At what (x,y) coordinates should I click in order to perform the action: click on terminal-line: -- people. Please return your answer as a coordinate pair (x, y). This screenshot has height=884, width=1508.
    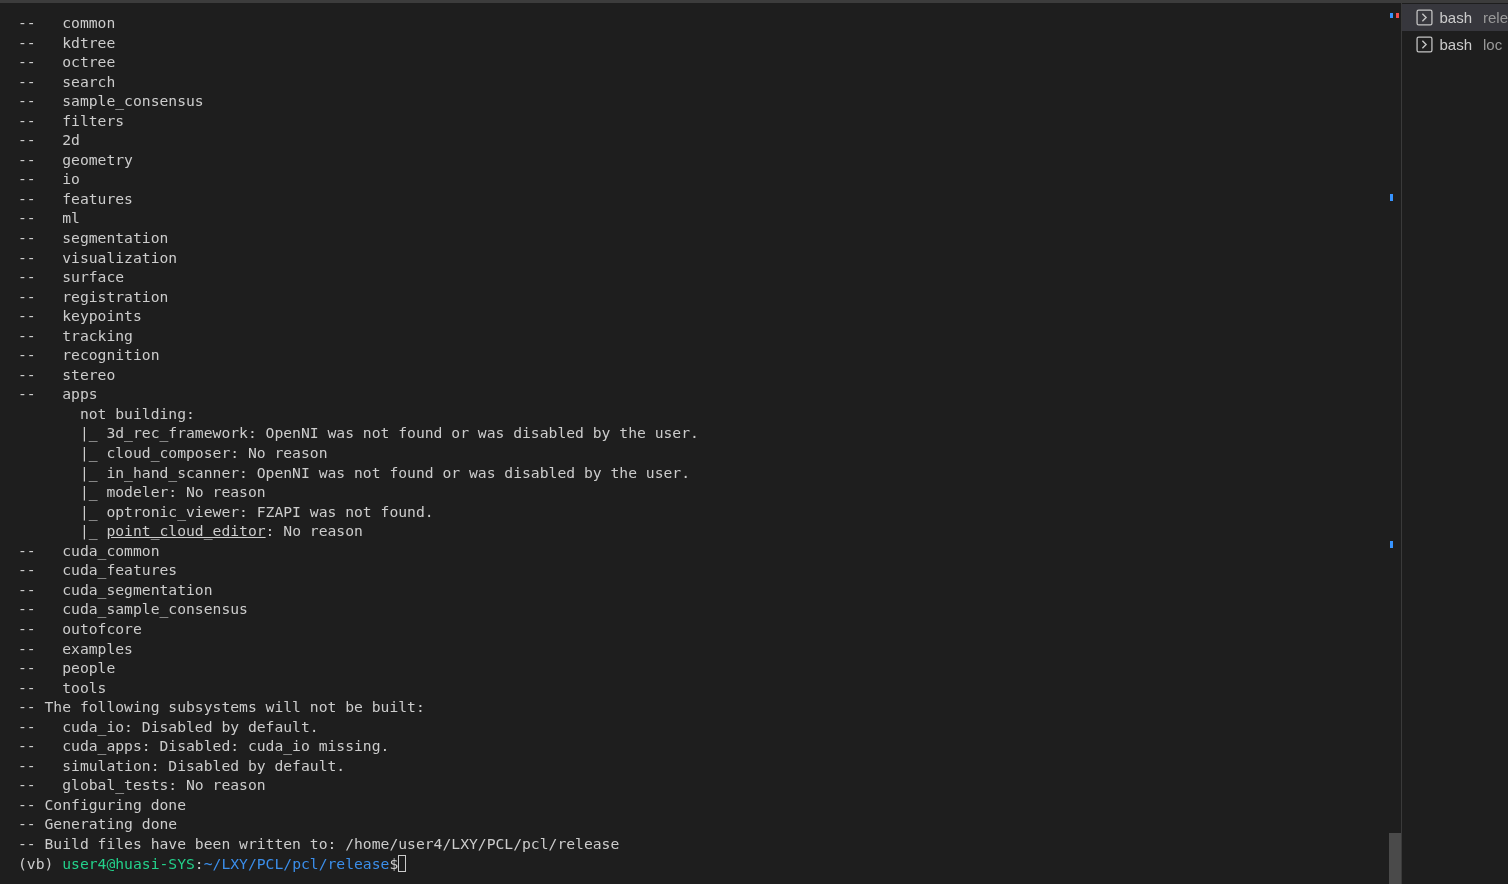
    Looking at the image, I should click on (67, 668).